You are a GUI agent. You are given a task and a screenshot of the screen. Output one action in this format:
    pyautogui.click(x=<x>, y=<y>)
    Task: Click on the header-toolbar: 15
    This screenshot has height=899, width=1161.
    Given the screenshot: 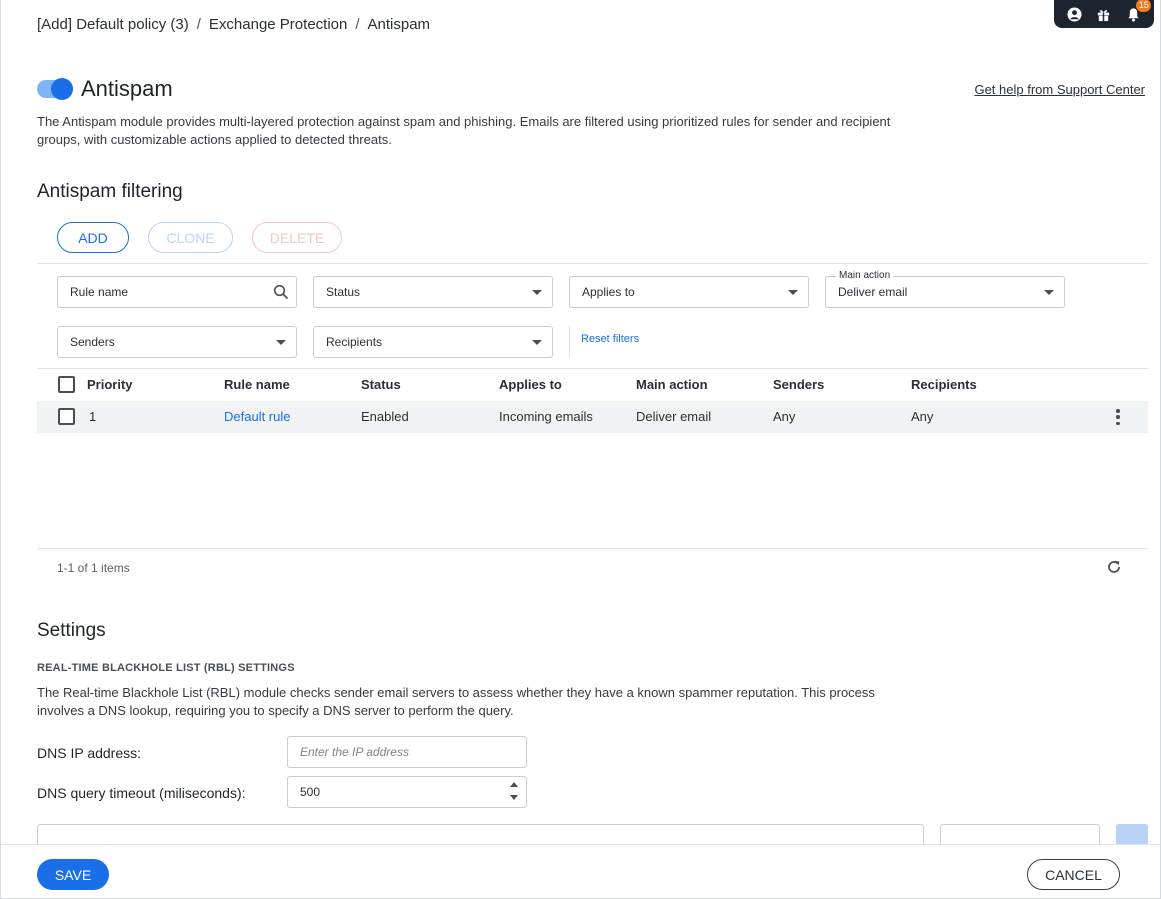 What is the action you would take?
    pyautogui.click(x=1104, y=14)
    